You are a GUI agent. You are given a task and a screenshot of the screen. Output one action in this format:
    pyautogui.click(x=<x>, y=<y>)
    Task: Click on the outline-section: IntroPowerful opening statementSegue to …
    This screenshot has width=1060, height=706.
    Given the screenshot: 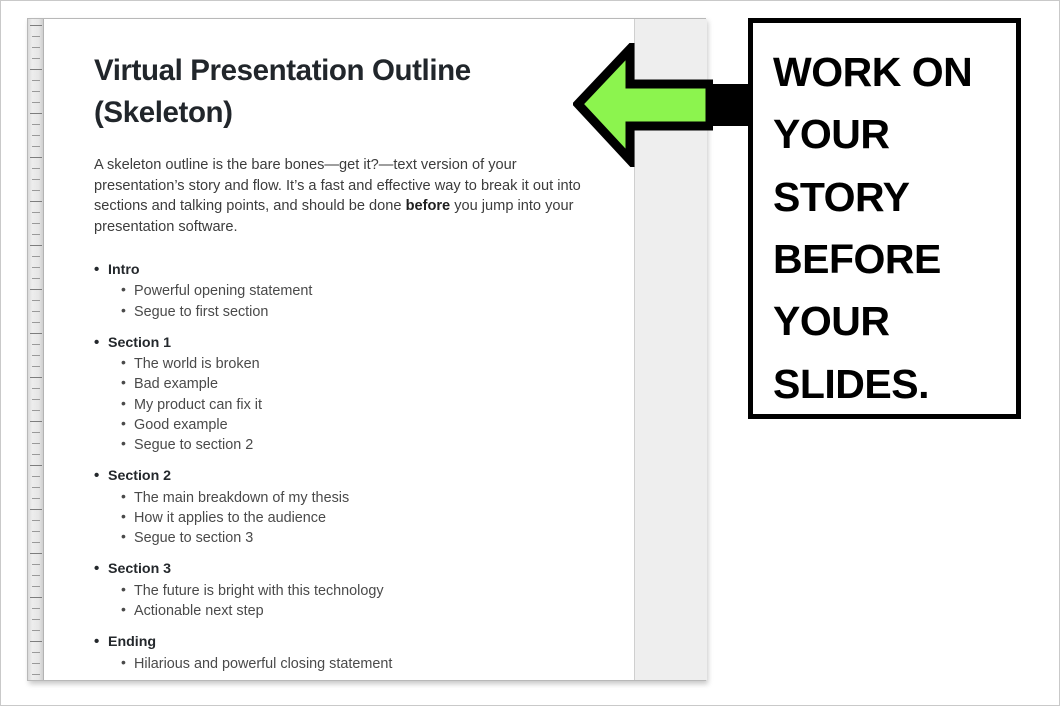 What is the action you would take?
    pyautogui.click(x=364, y=290)
    